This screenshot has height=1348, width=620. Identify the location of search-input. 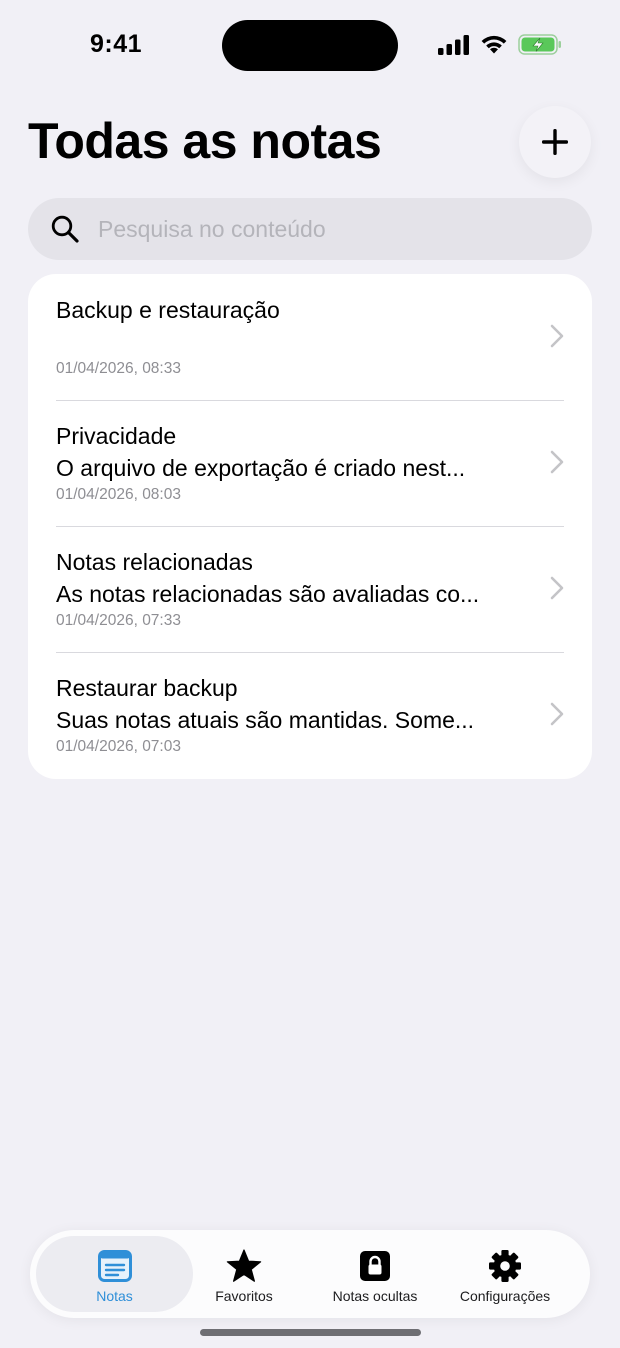
(328, 229).